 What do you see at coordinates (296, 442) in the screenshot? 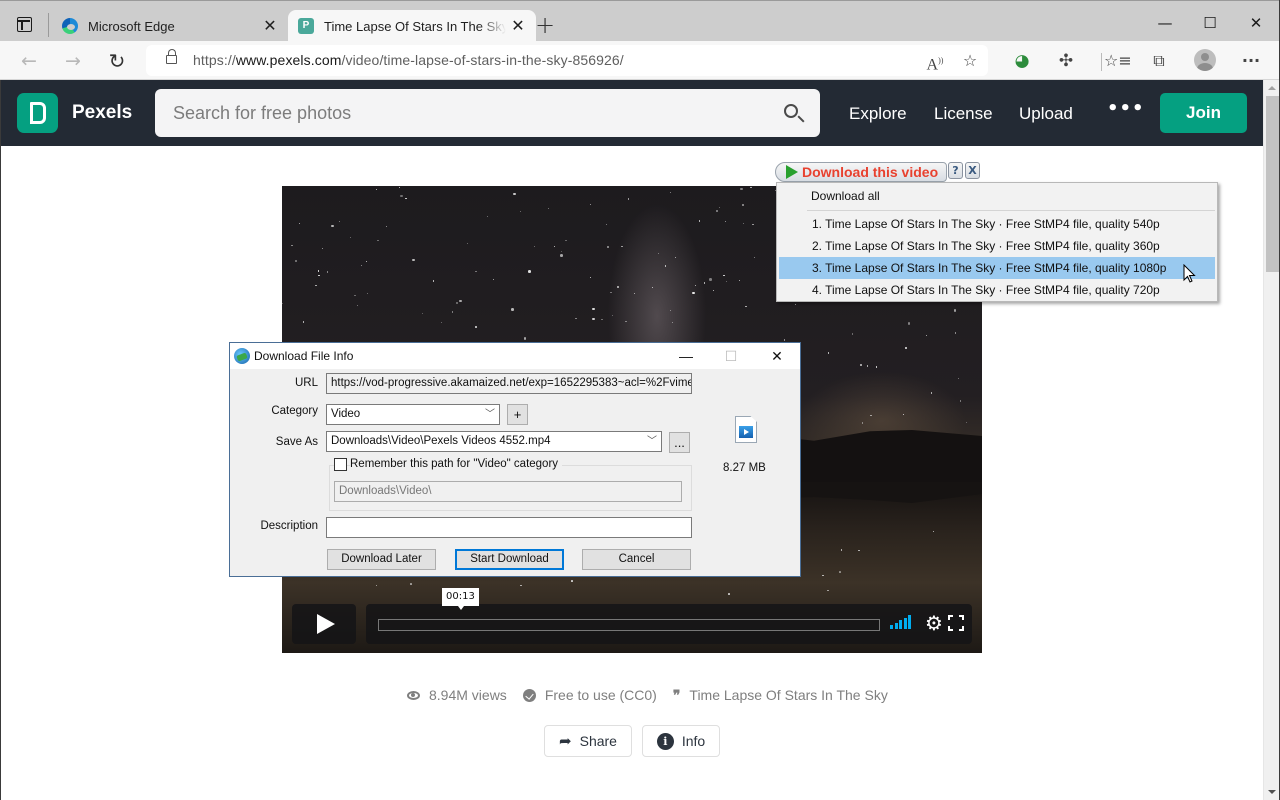
I see `save-as-label: Save As` at bounding box center [296, 442].